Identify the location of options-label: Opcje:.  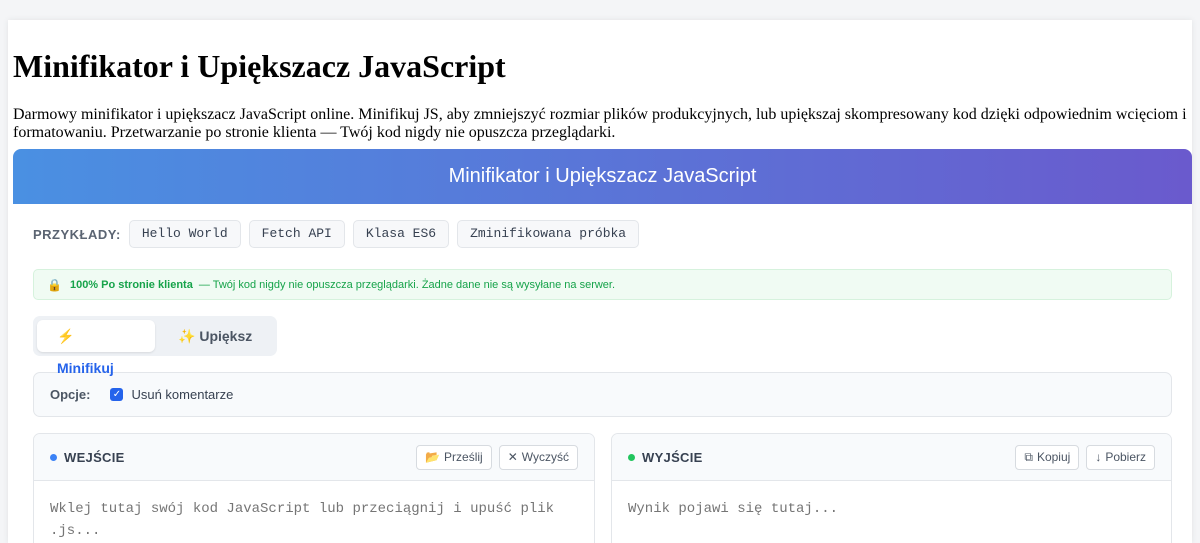
(70, 394).